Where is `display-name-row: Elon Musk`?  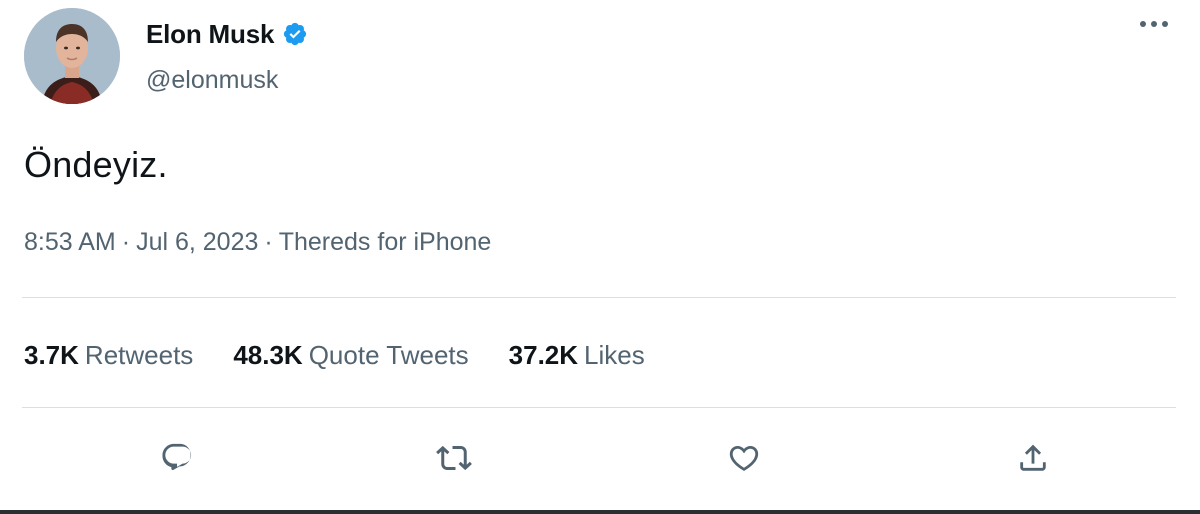 display-name-row: Elon Musk is located at coordinates (227, 34).